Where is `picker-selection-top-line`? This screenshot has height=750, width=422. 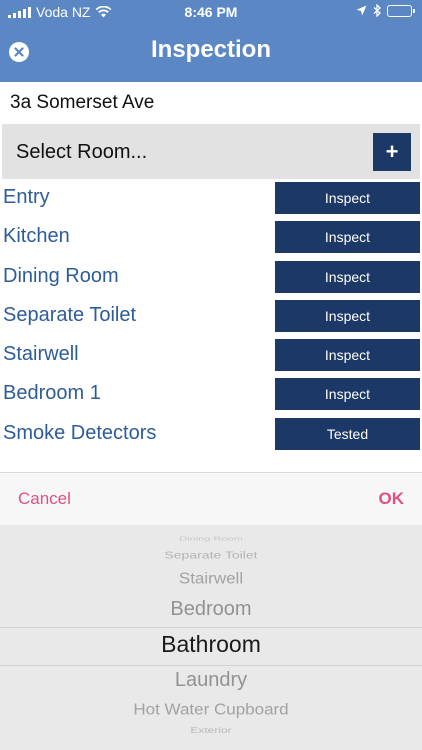 picker-selection-top-line is located at coordinates (211, 627).